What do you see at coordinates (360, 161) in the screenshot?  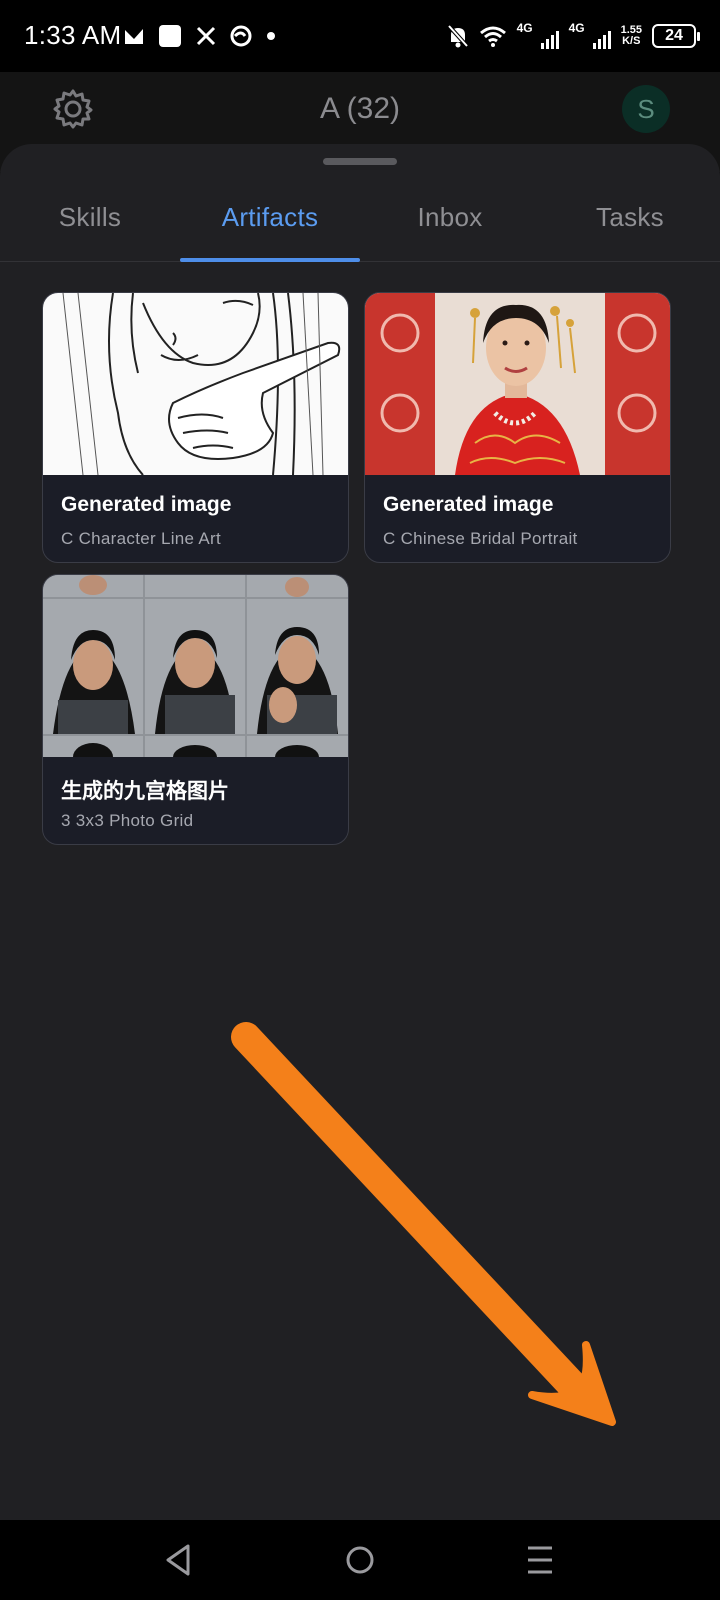 I see `sheet-drag-handle` at bounding box center [360, 161].